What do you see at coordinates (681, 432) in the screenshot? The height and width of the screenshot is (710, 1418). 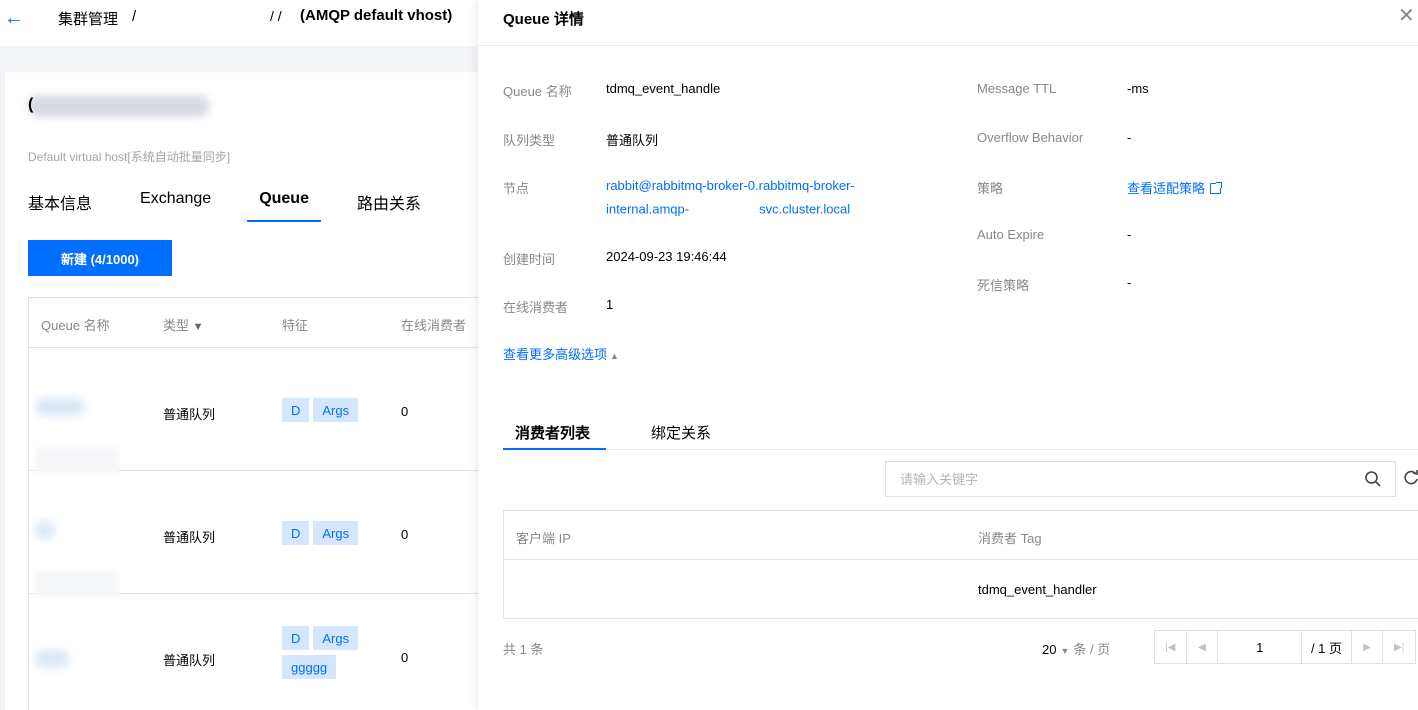 I see `tab-bindings: 绑定关系` at bounding box center [681, 432].